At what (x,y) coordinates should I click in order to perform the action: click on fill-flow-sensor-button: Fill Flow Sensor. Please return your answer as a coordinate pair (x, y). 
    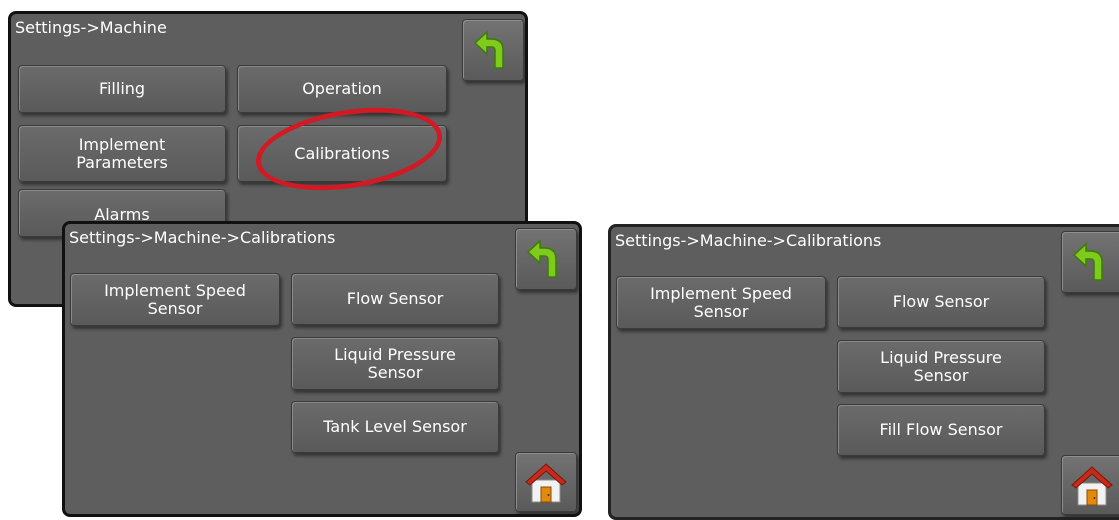
    Looking at the image, I should click on (941, 430).